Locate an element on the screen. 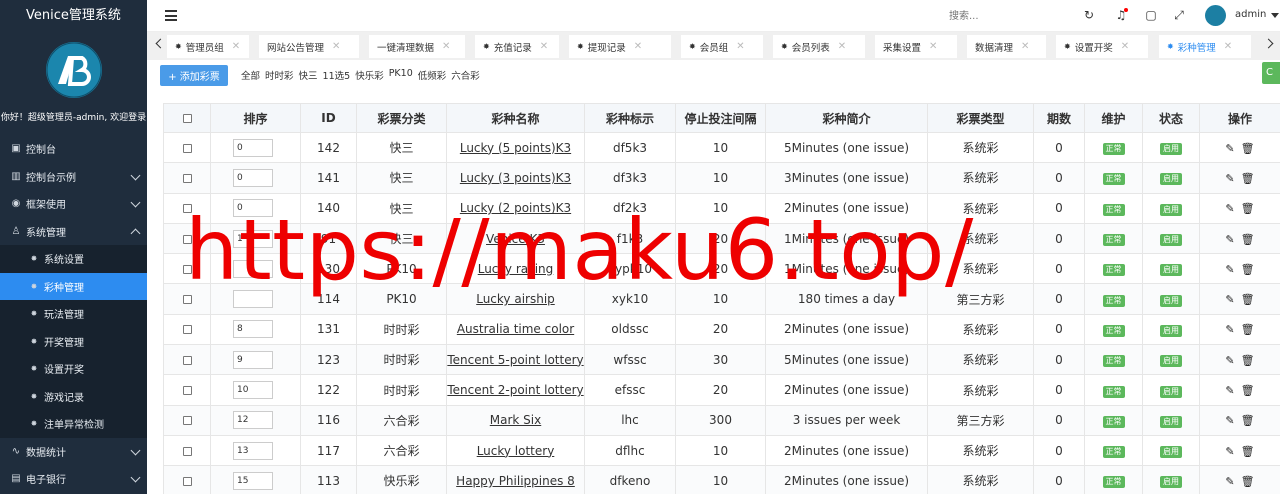 This screenshot has height=494, width=1280. tab-scroll-right-icon is located at coordinates (1268, 43).